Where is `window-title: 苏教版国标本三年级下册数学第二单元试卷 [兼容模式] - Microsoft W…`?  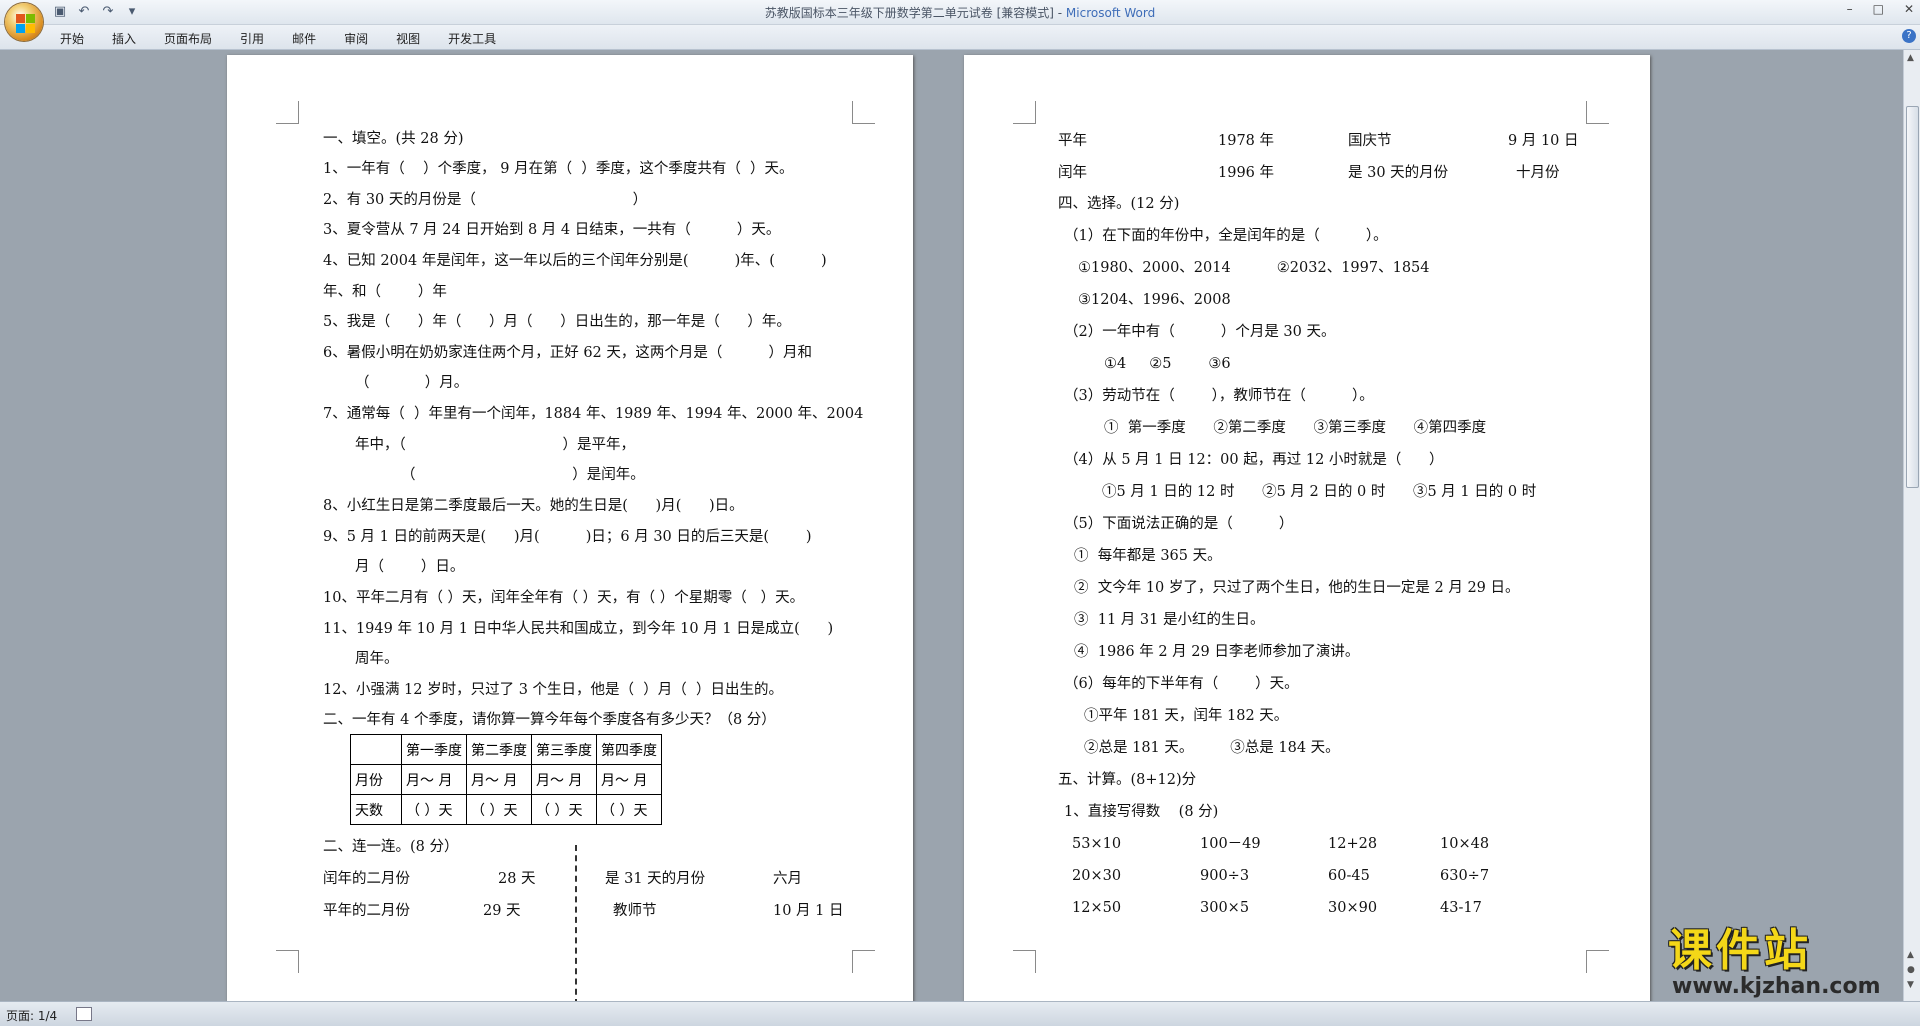
window-title: 苏教版国标本三年级下册数学第二单元试卷 [兼容模式] - Microsoft W… is located at coordinates (960, 13).